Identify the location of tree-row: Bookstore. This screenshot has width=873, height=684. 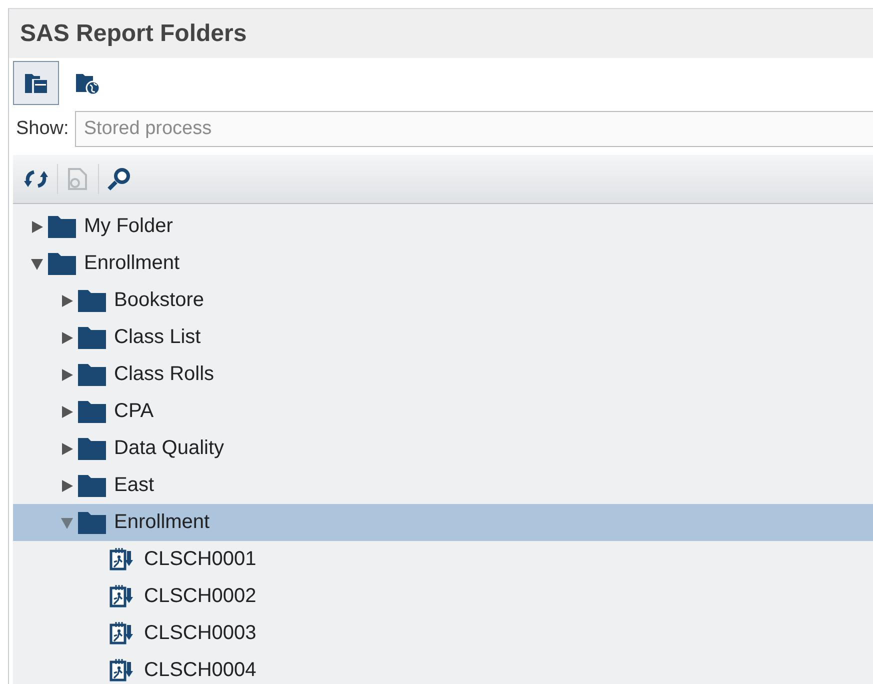
(443, 300).